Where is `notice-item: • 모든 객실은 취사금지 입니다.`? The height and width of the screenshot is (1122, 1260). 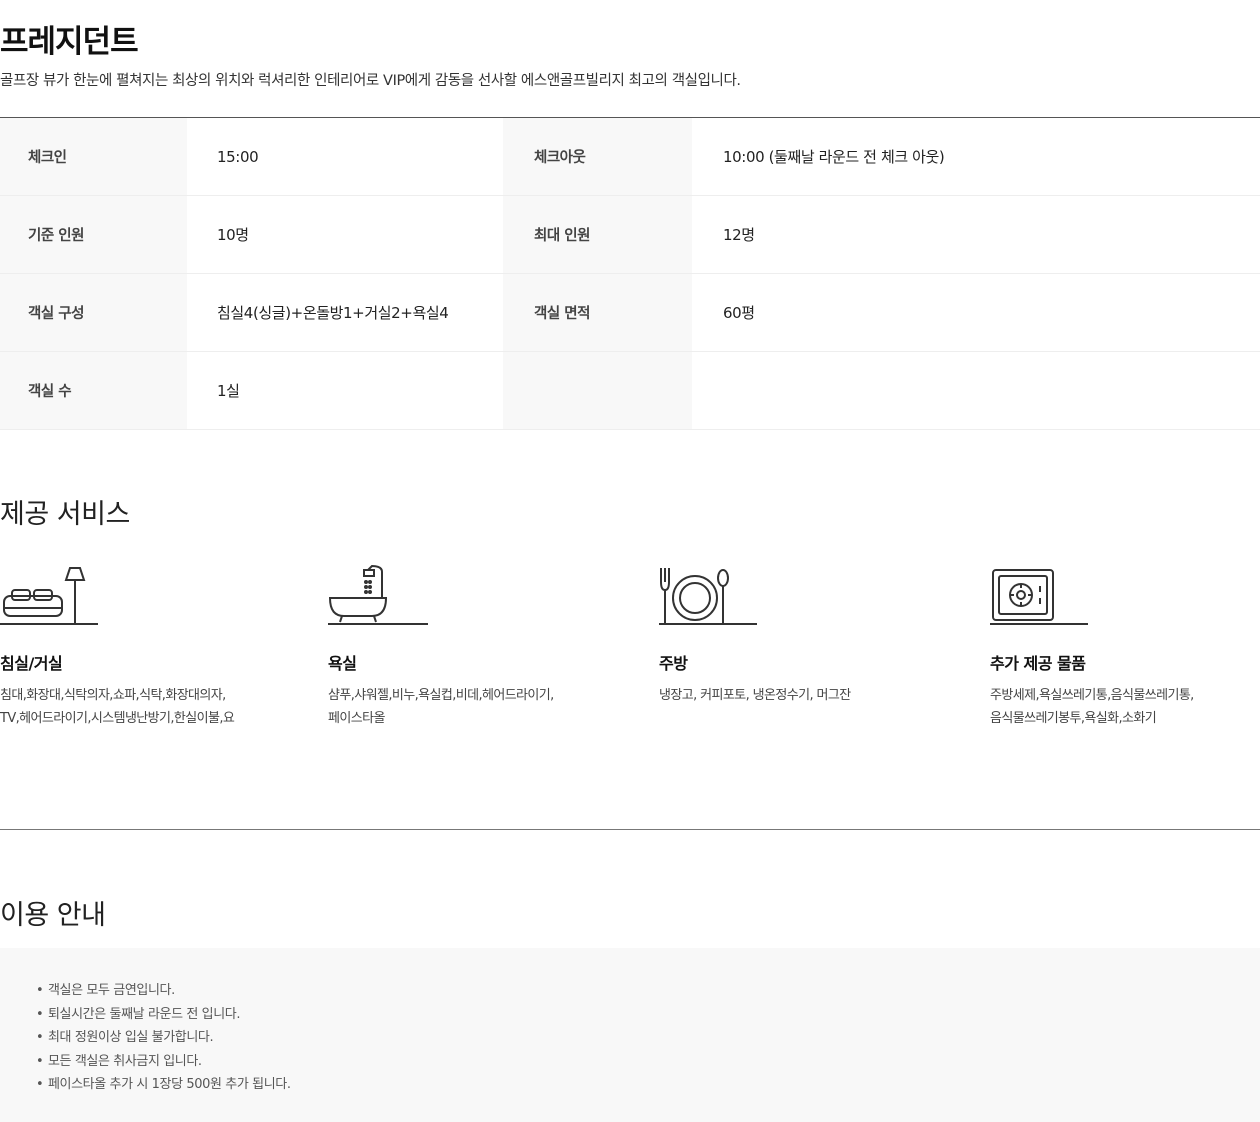
notice-item: • 모든 객실은 취사금지 입니다. is located at coordinates (163, 1062).